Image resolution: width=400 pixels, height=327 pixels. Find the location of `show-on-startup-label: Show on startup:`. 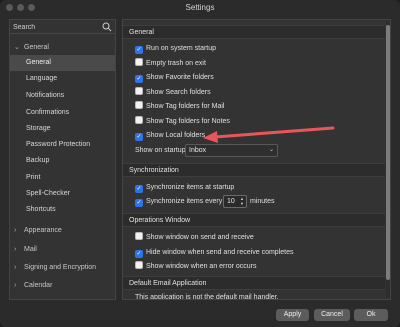

show-on-startup-label: Show on startup: is located at coordinates (161, 150).